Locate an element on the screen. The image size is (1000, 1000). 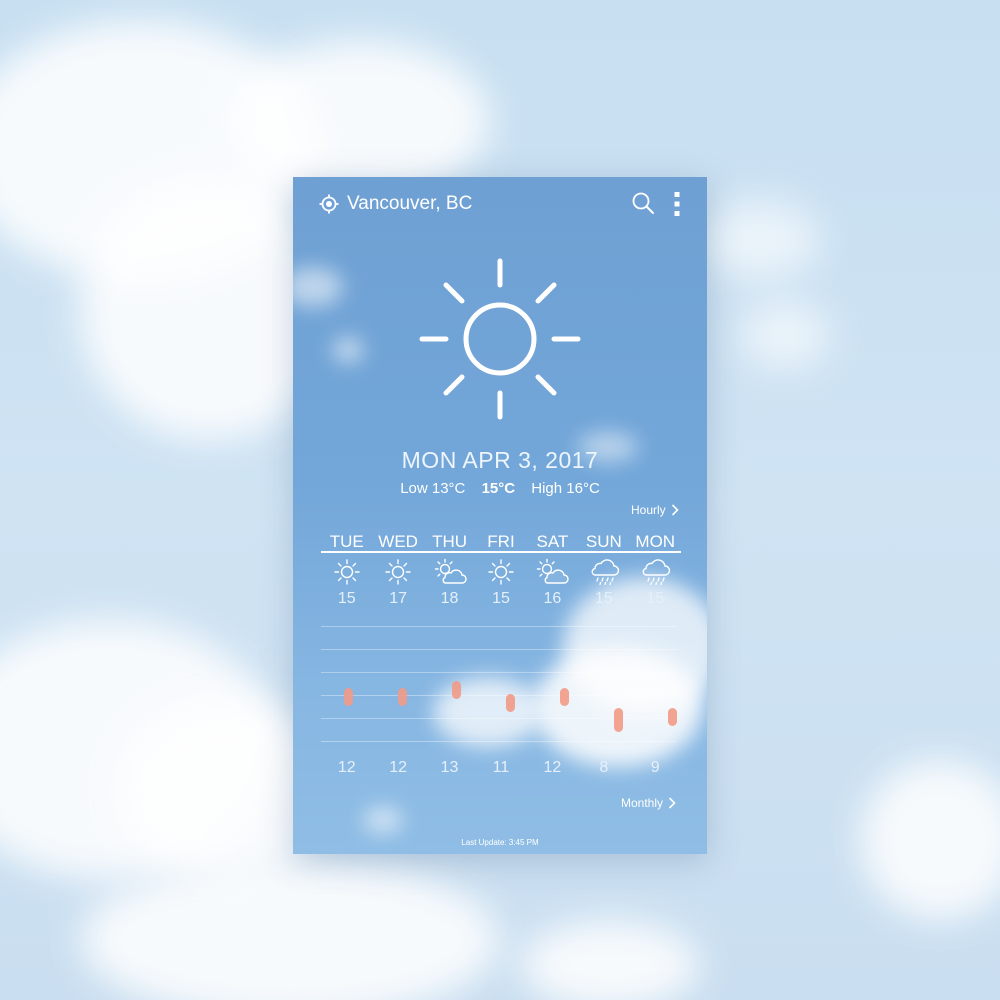
divider is located at coordinates (501, 552).